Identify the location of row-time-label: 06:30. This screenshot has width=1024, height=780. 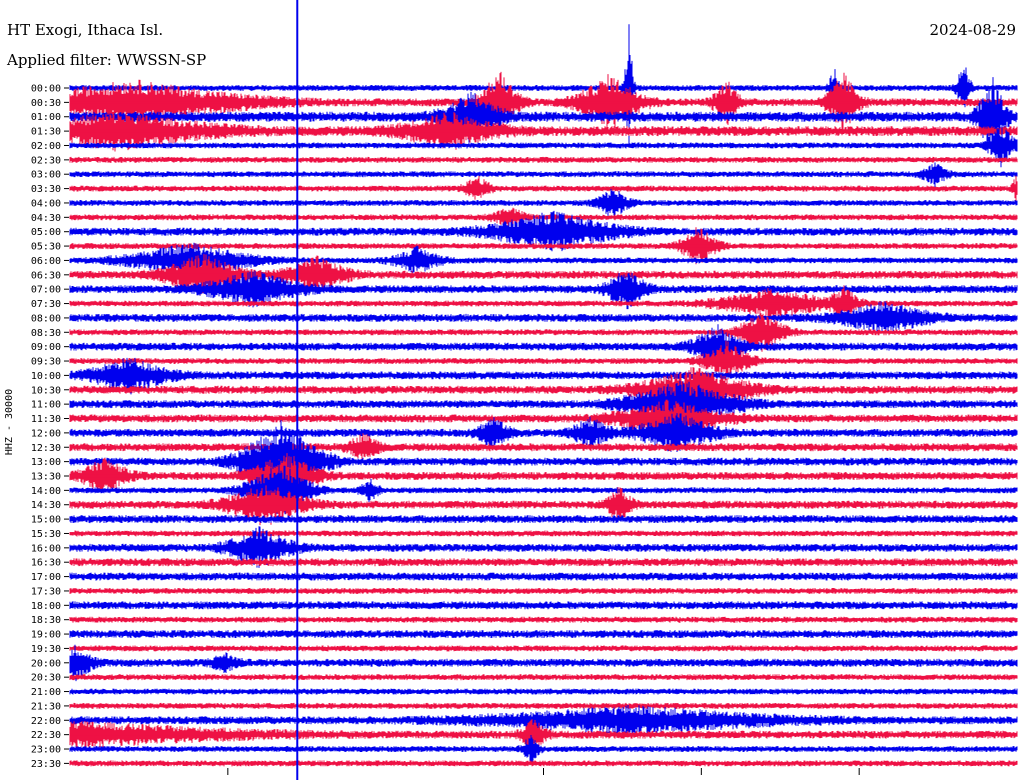
(46, 275).